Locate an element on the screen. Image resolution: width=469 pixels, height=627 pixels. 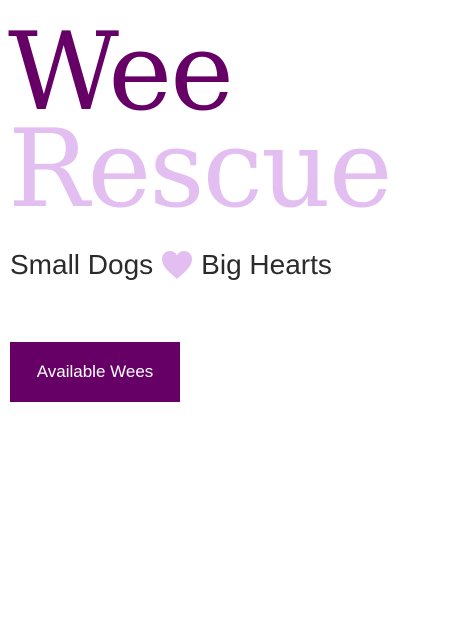
tagline-small-dogs: Small Dogs is located at coordinates (82, 264).